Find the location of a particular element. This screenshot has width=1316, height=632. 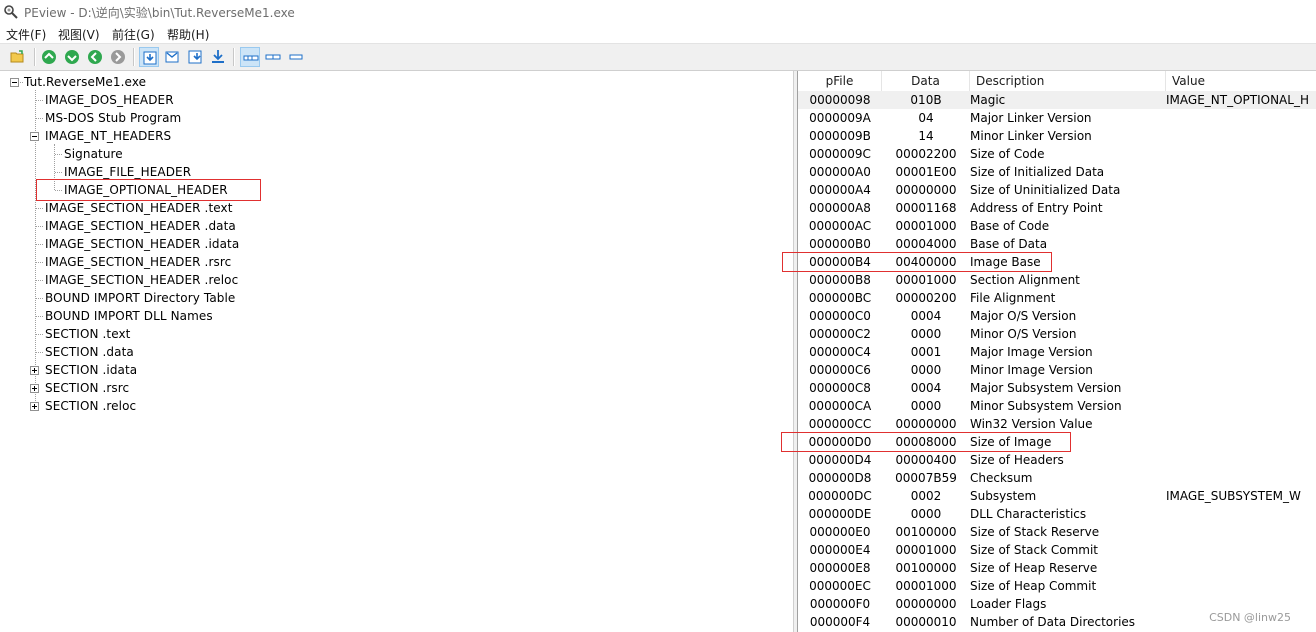

forward-icon is located at coordinates (72, 57).